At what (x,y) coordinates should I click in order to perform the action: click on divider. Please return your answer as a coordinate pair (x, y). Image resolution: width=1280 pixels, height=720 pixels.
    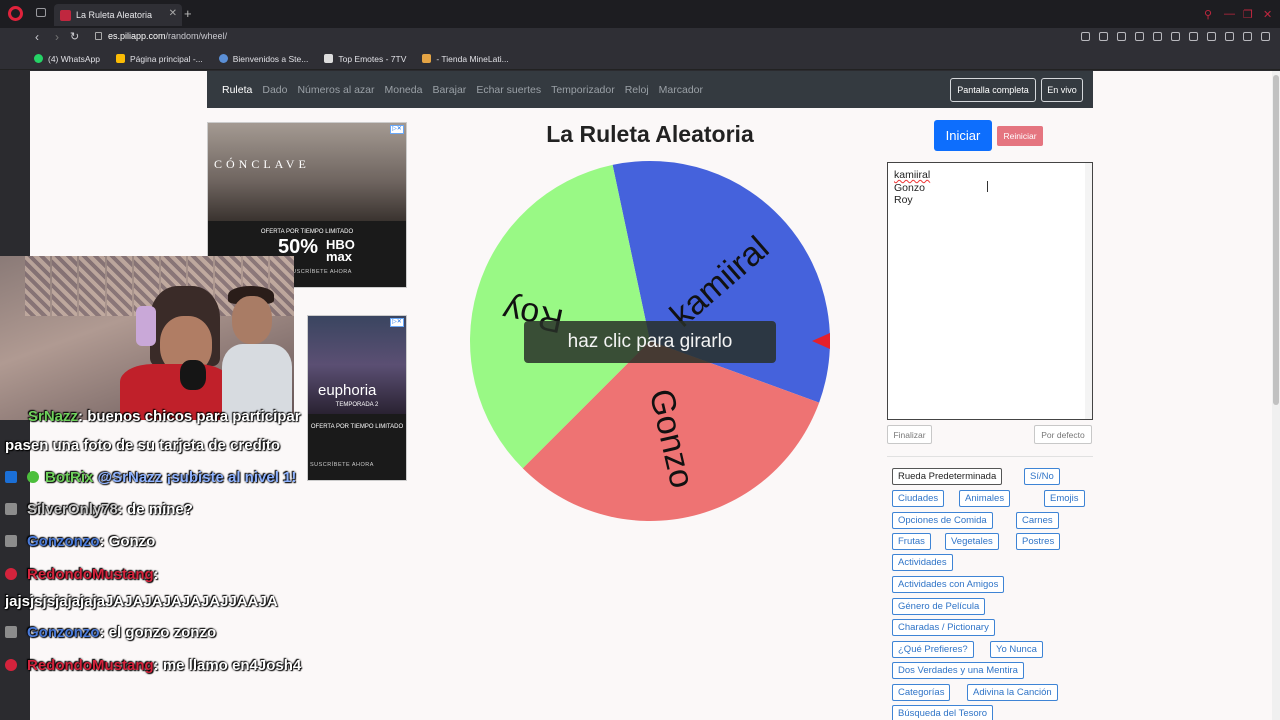
    Looking at the image, I should click on (990, 456).